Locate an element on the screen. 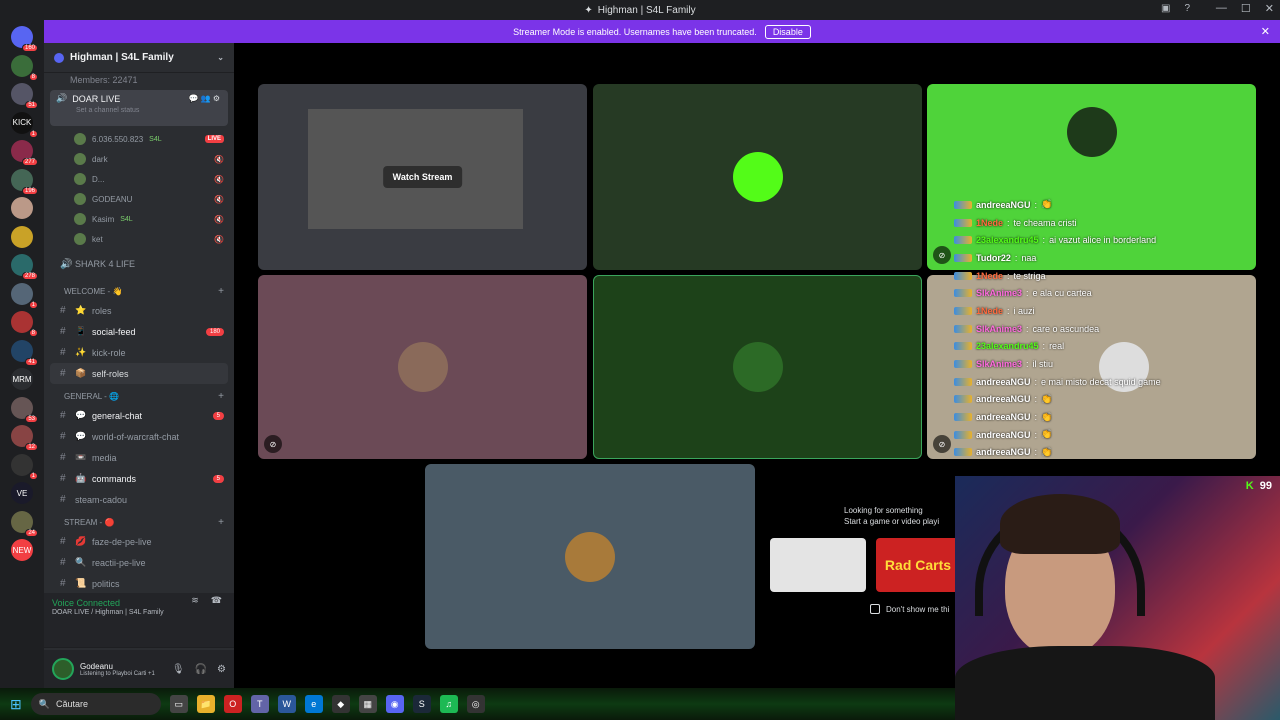 This screenshot has height=720, width=1280. server-icon: 12 is located at coordinates (24, 438).